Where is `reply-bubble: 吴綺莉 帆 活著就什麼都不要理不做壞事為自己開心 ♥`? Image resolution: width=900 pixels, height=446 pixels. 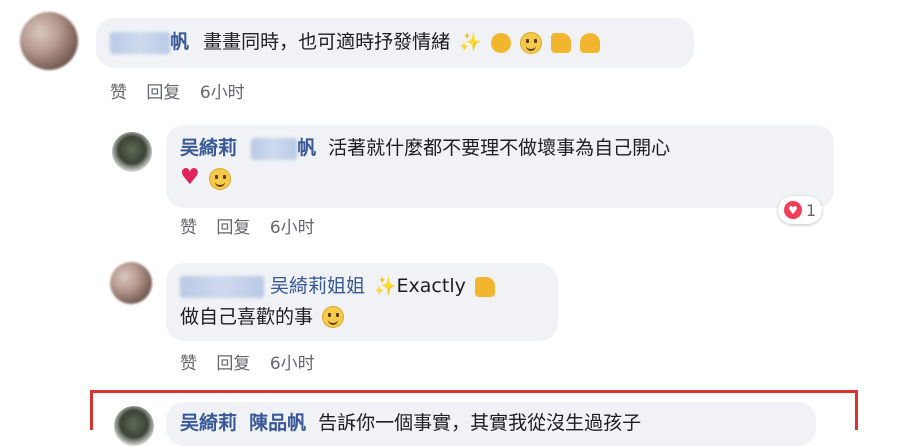
reply-bubble: 吴綺莉 帆 活著就什麼都不要理不做壞事為自己開心 ♥ is located at coordinates (500, 166).